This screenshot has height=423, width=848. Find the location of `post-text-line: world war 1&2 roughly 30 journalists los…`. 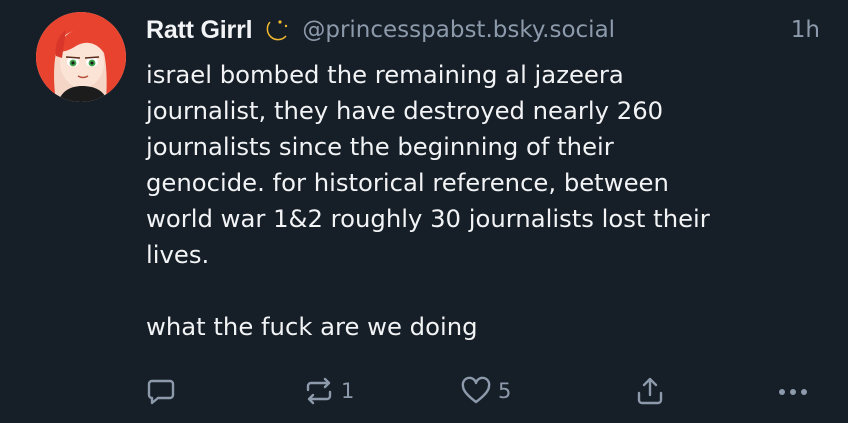

post-text-line: world war 1&2 roughly 30 journalists los… is located at coordinates (428, 218).